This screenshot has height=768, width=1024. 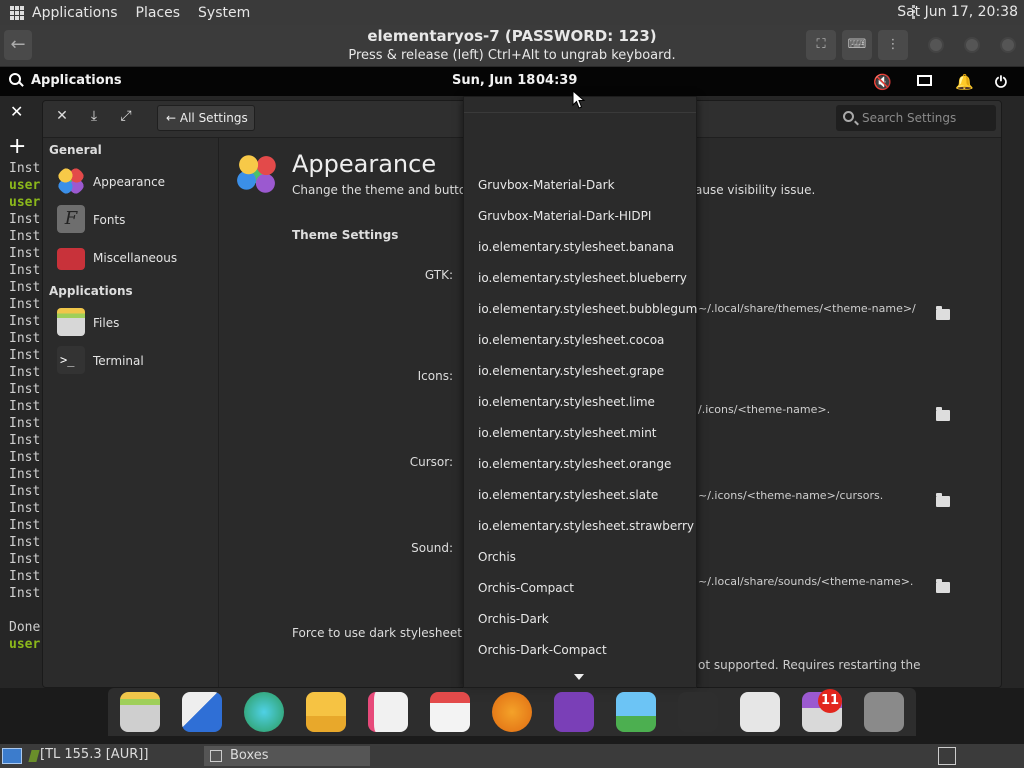 I want to click on menu-button: ⋮, so click(x=893, y=45).